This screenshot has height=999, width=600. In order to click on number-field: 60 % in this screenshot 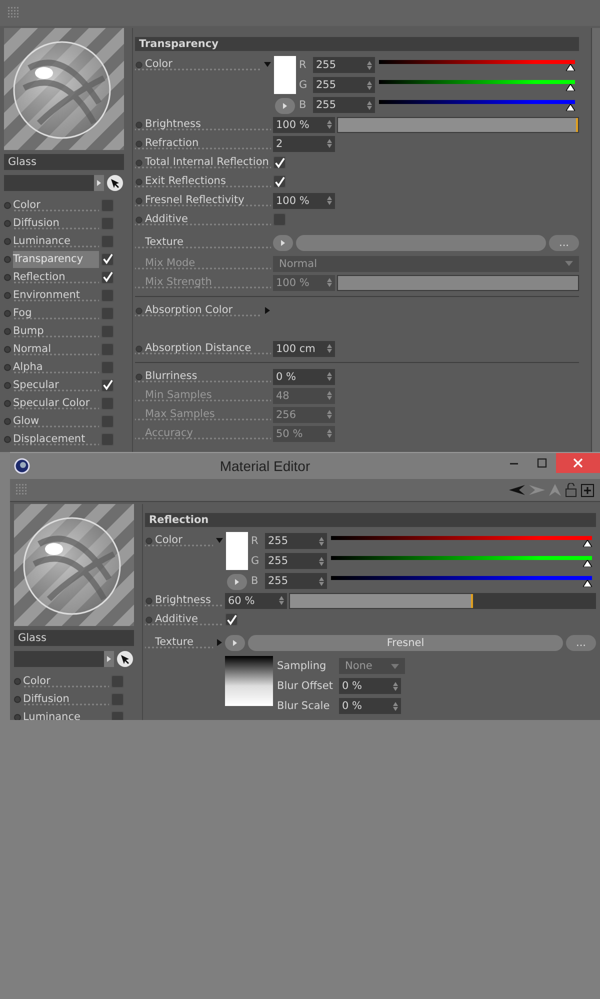, I will do `click(256, 600)`.